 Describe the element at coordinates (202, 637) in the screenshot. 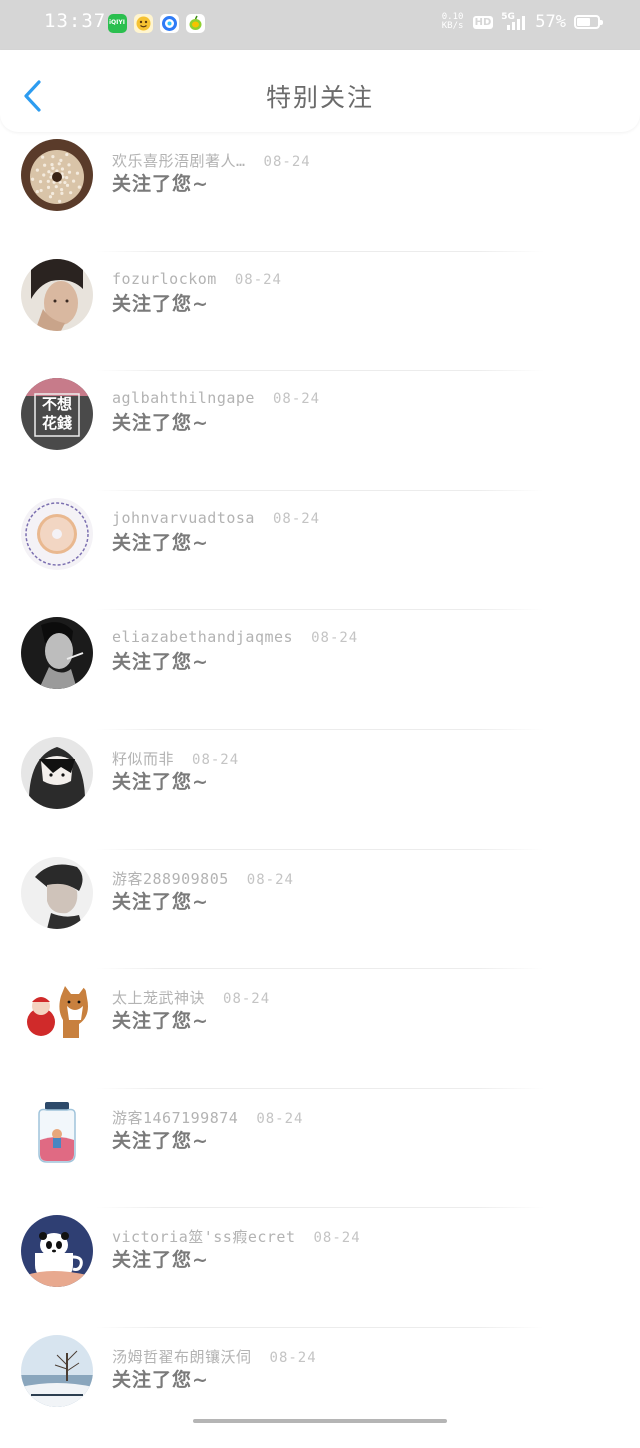

I see `user-name: eliazabethandjaqmes` at that location.